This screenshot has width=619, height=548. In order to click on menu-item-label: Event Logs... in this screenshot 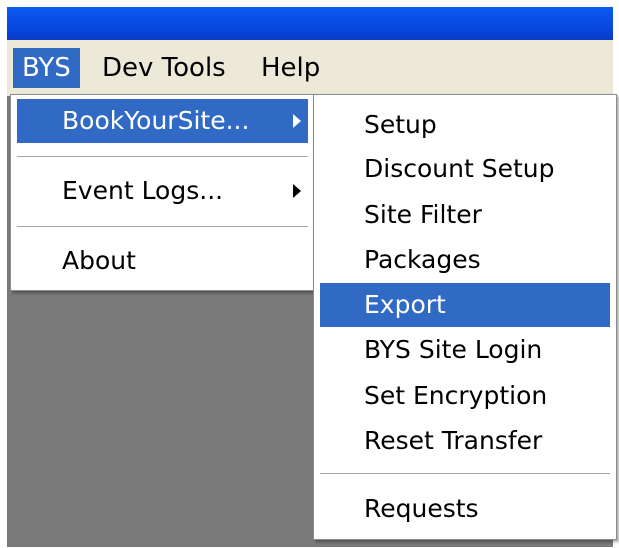, I will do `click(143, 190)`.